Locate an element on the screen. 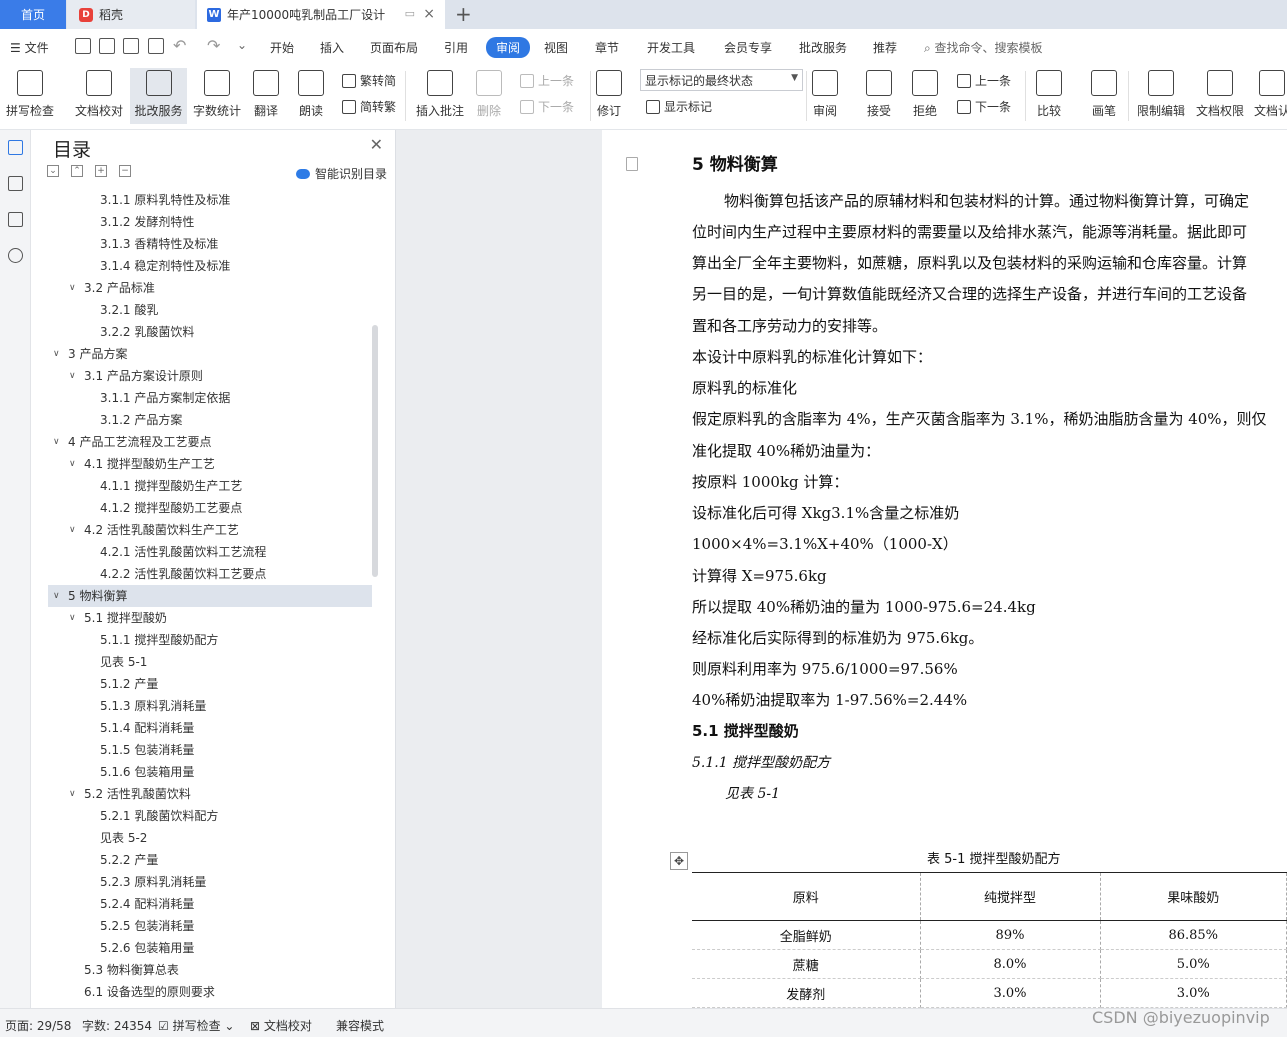  simp-to-trad-button: 简转繁 is located at coordinates (369, 106).